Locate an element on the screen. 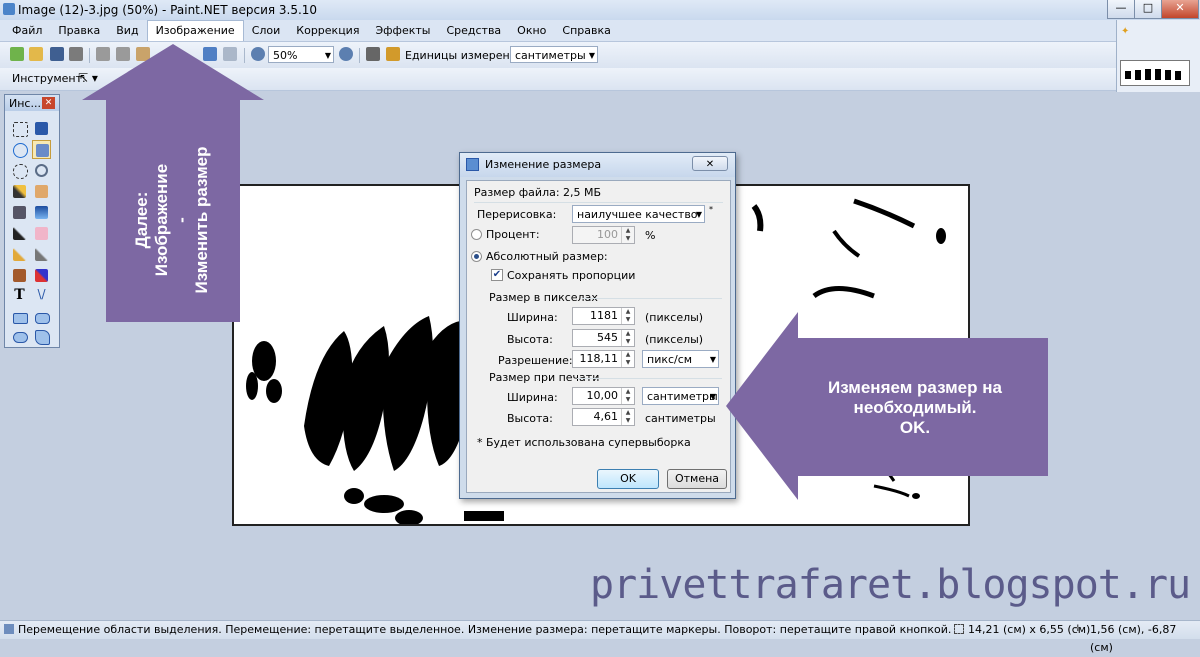 The height and width of the screenshot is (657, 1200). resolution-unit-select: пикс/см ▼ is located at coordinates (680, 359).